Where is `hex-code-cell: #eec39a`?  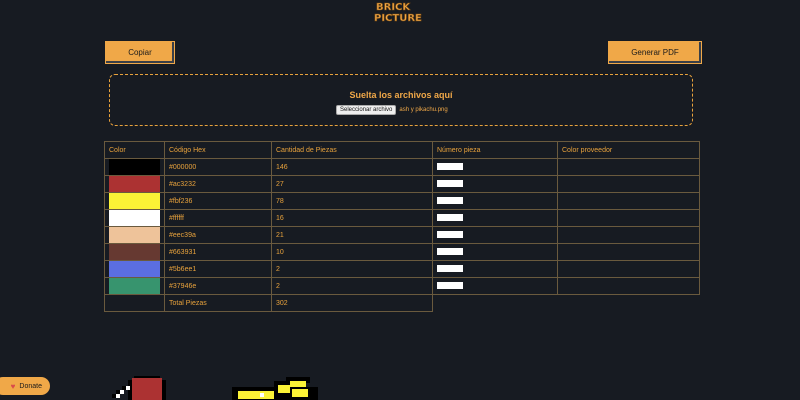 hex-code-cell: #eec39a is located at coordinates (218, 235).